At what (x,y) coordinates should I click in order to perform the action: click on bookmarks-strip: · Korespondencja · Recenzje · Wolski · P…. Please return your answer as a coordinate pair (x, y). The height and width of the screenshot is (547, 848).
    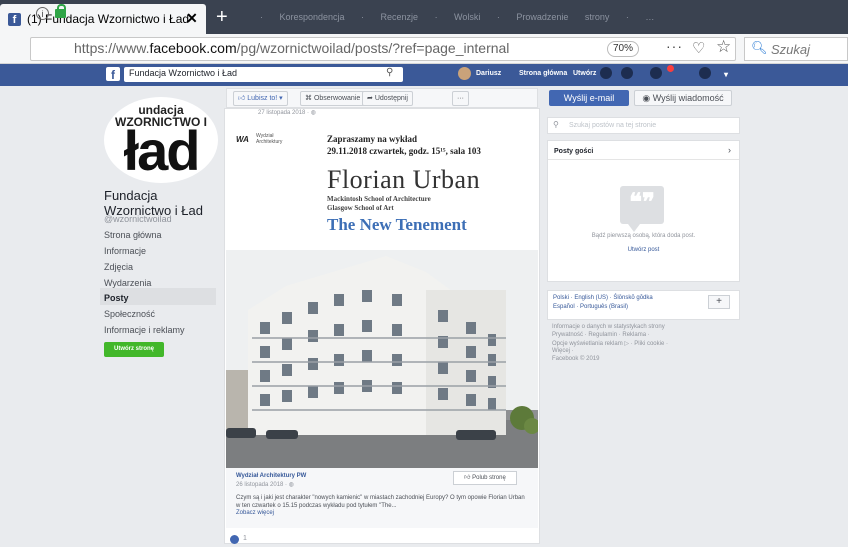
    Looking at the image, I should click on (457, 17).